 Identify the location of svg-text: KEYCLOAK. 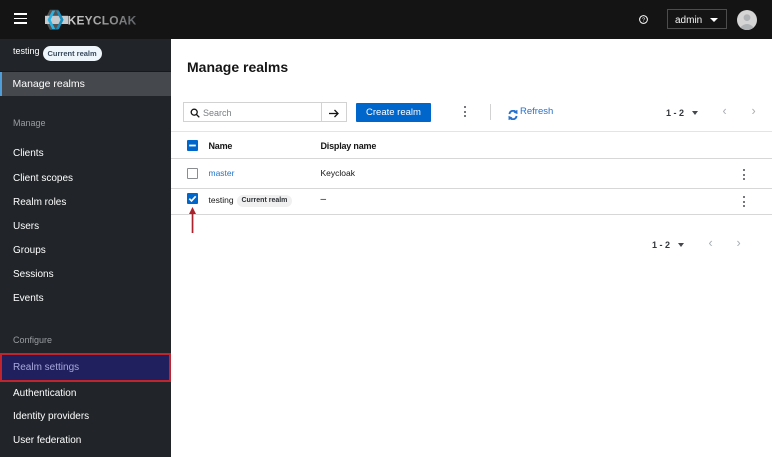
(102, 20).